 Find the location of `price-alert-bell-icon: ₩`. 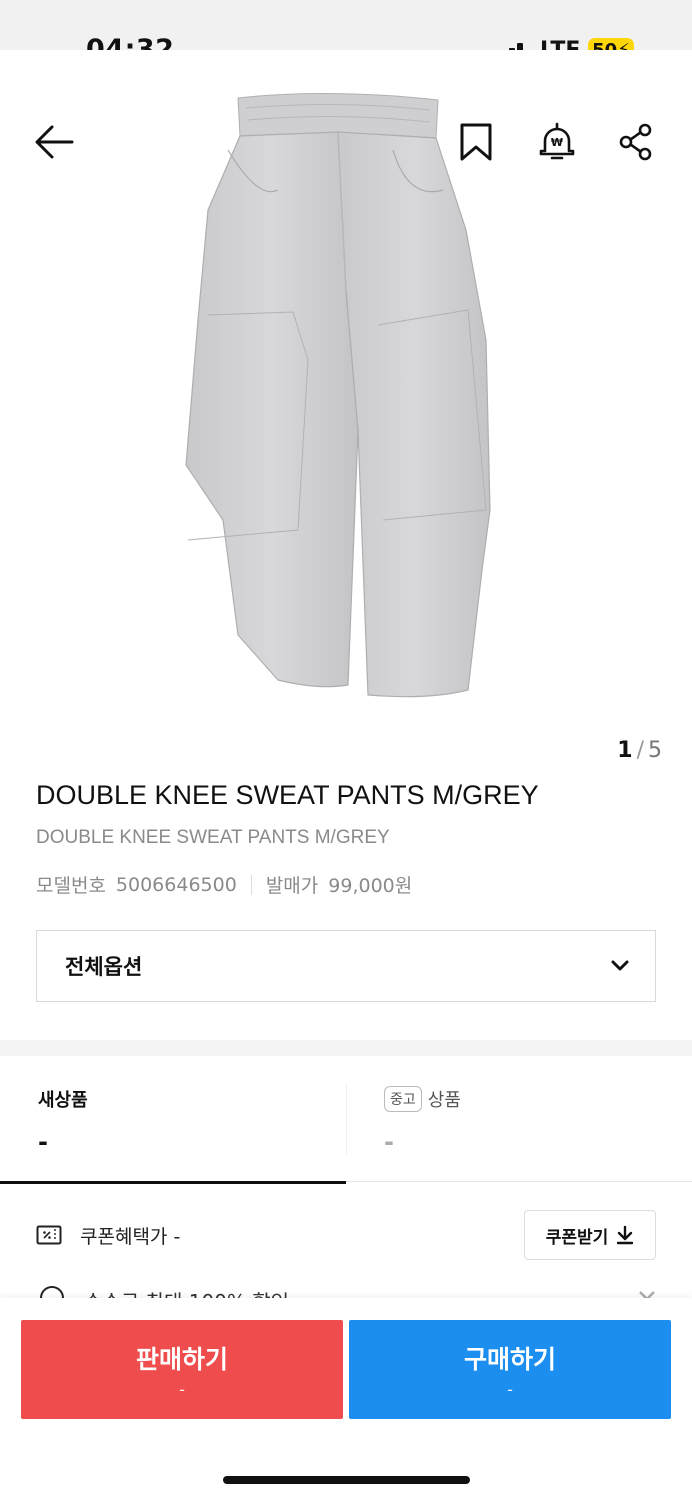

price-alert-bell-icon: ₩ is located at coordinates (557, 141).